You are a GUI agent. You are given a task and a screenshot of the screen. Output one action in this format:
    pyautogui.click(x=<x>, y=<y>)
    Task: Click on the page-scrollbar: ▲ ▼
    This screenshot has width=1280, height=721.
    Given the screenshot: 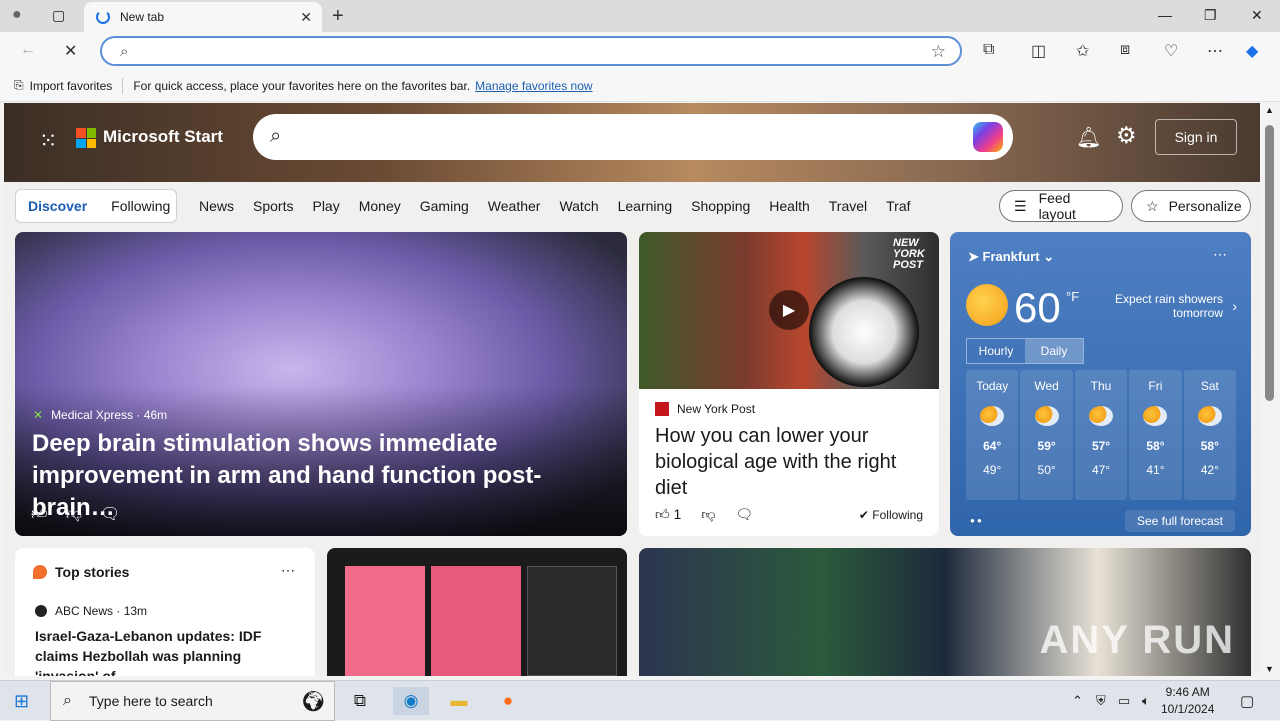 What is the action you would take?
    pyautogui.click(x=1270, y=389)
    